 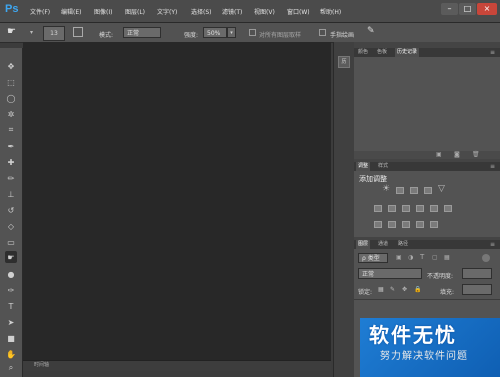 I want to click on hand-tool-icon: ✋, so click(x=11, y=354).